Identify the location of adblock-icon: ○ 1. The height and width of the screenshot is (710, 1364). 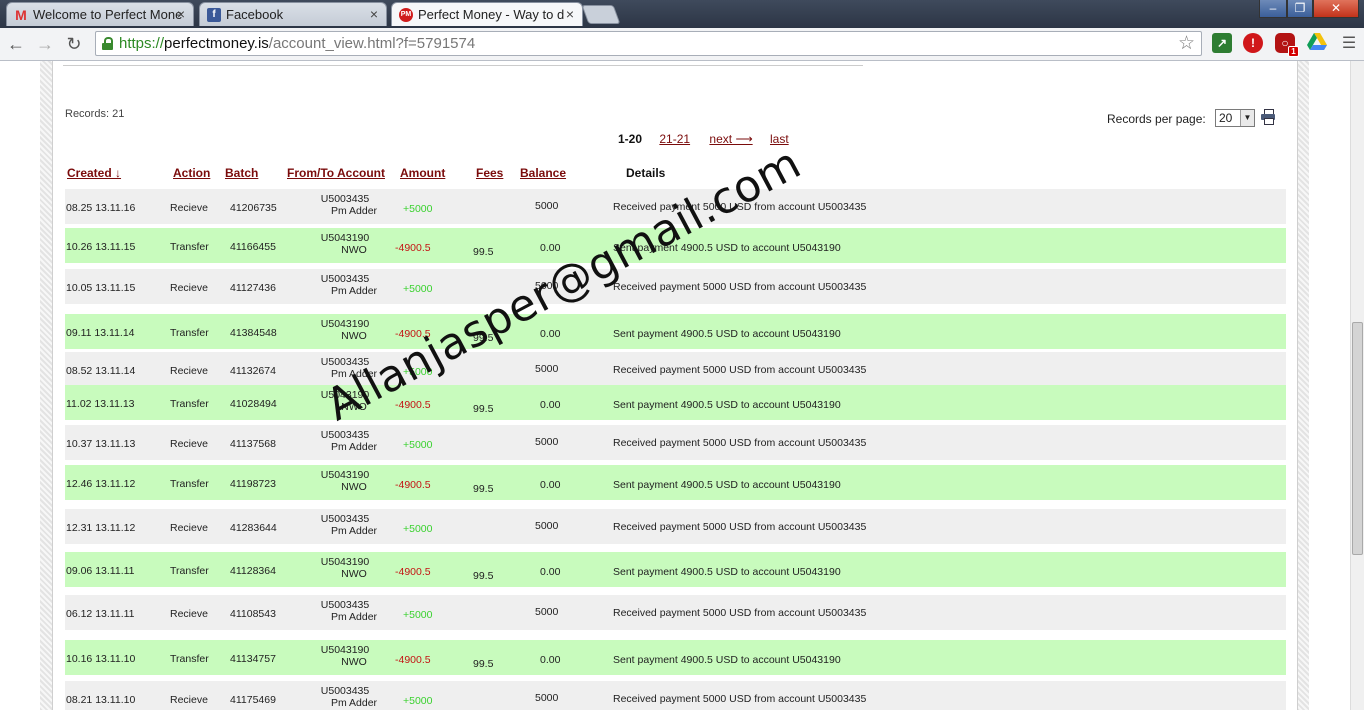
(1287, 45).